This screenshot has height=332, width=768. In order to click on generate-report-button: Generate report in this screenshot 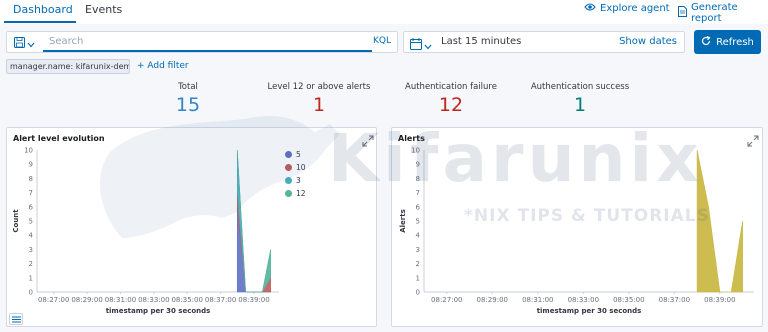, I will do `click(723, 13)`.